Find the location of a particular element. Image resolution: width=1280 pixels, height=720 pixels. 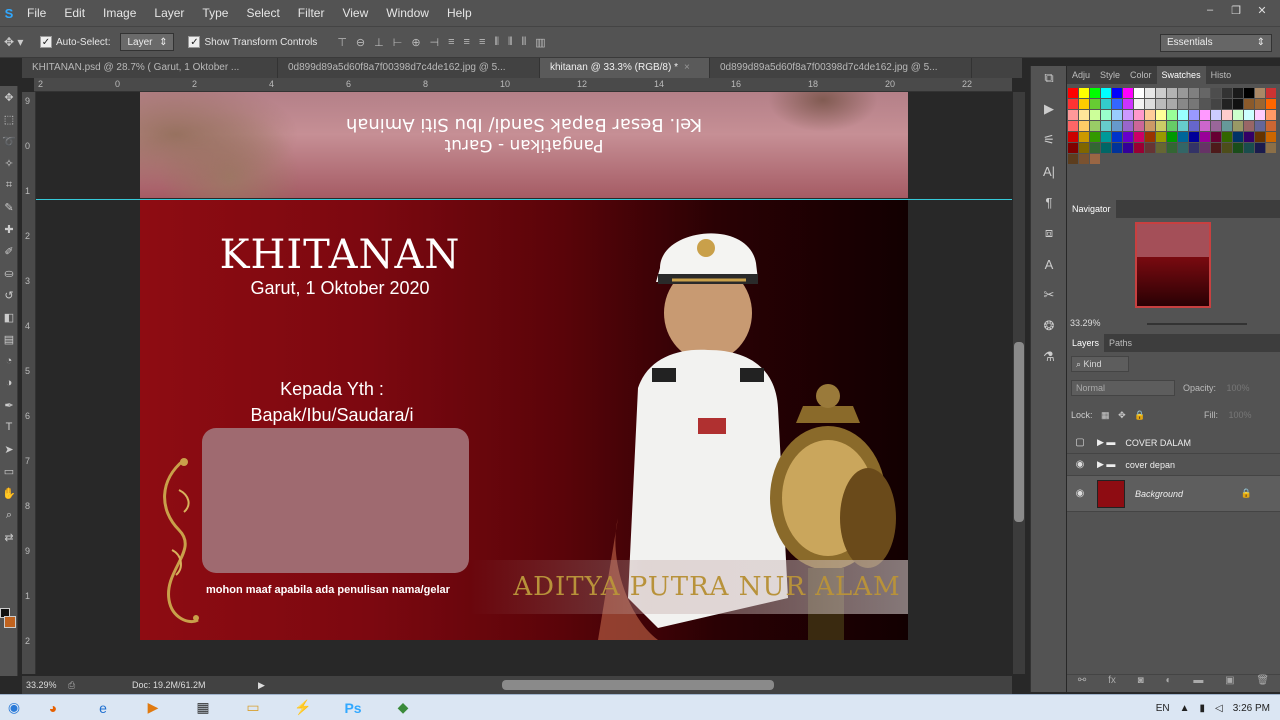

distribute-hcenter-icon: ⫴ is located at coordinates (510, 42).